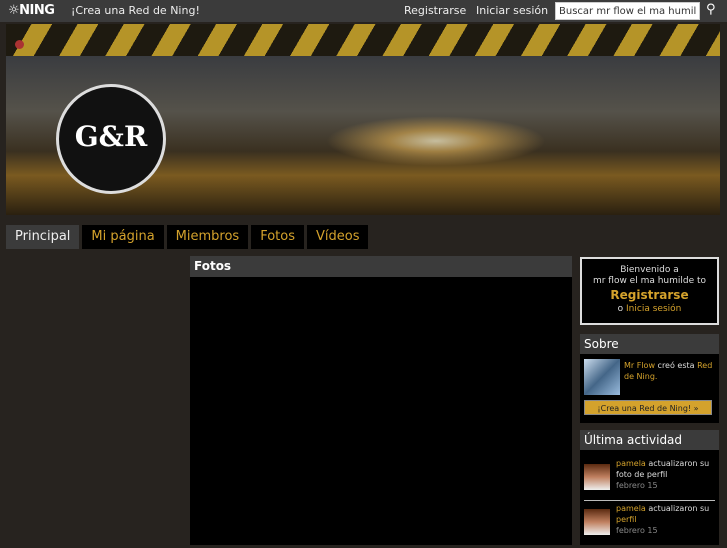 The height and width of the screenshot is (548, 727). I want to click on tab-mi-pagina: Mi página, so click(123, 237).